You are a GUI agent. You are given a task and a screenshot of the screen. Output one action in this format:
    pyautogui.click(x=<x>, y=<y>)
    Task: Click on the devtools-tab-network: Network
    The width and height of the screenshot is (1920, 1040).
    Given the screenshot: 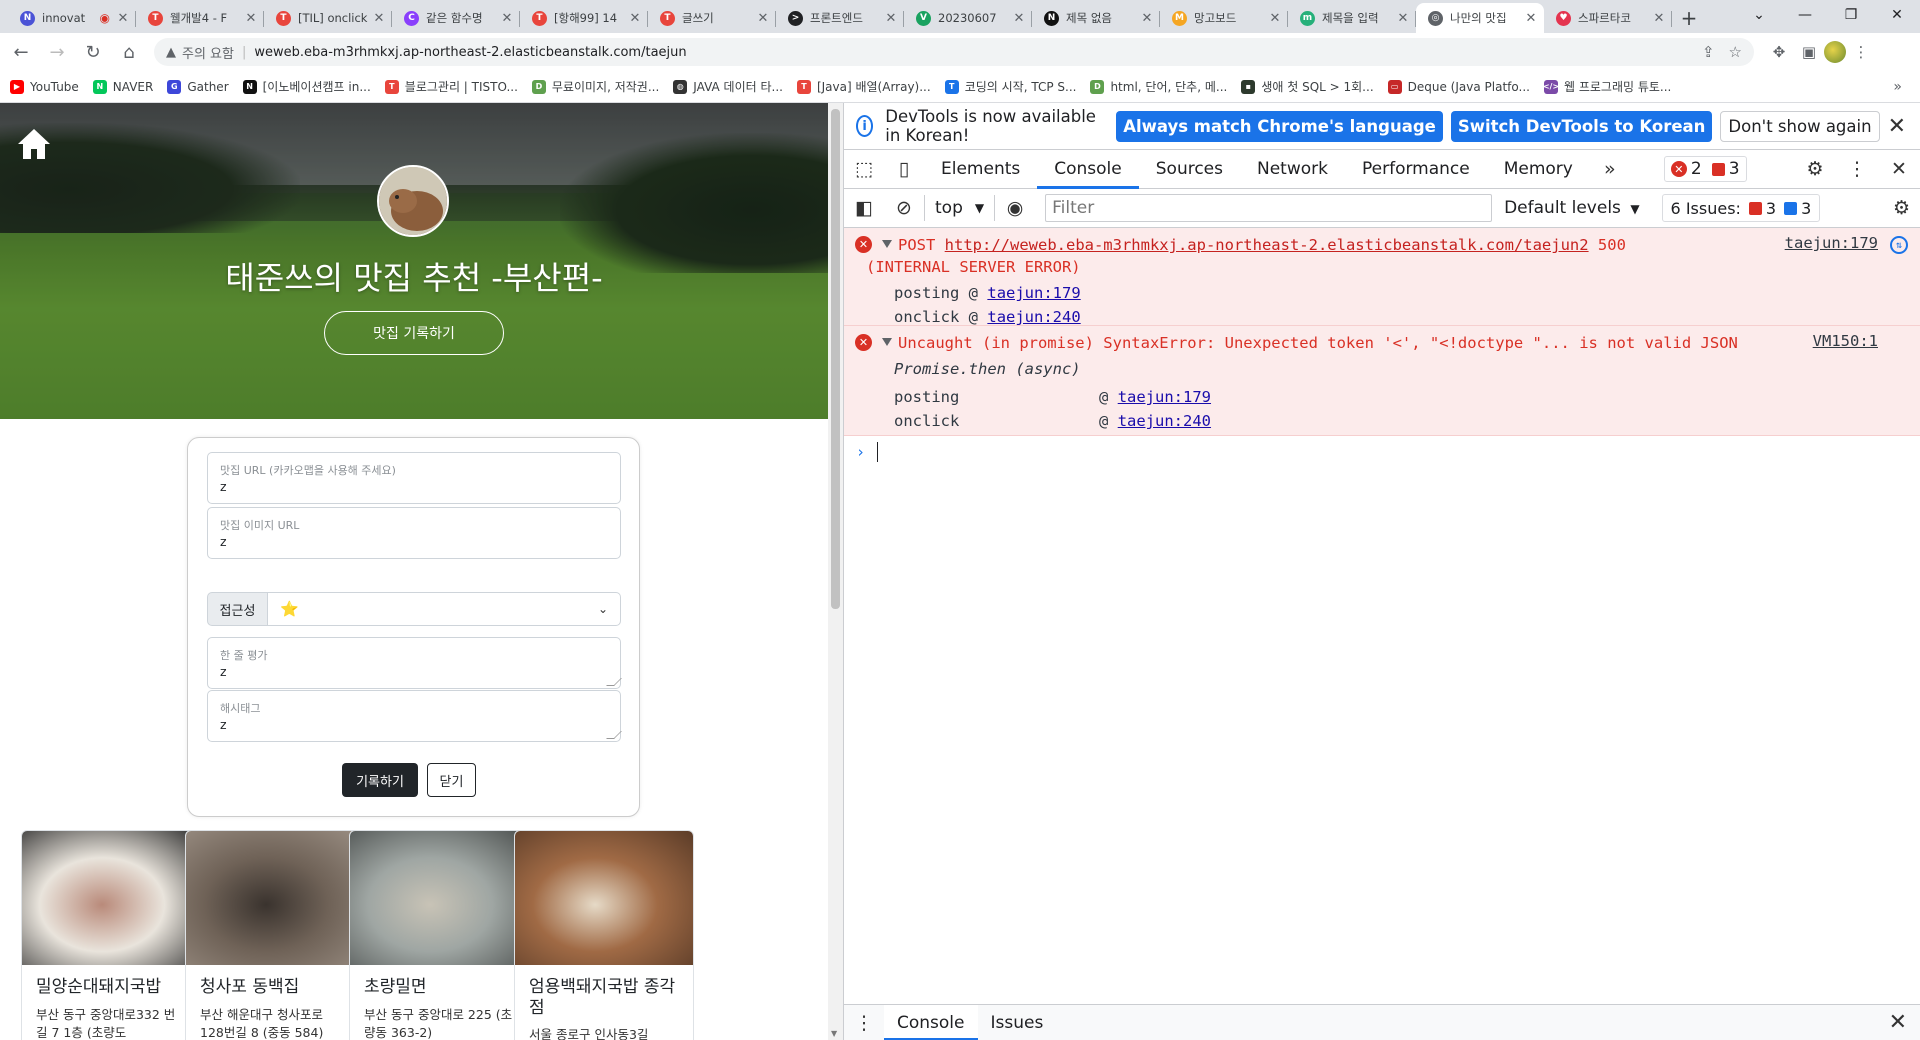 What is the action you would take?
    pyautogui.click(x=1292, y=169)
    